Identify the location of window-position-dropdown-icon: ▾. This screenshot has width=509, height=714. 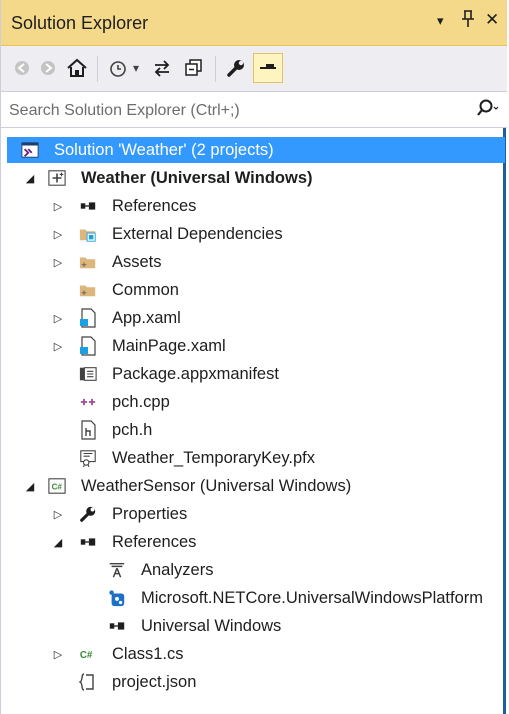
(440, 21).